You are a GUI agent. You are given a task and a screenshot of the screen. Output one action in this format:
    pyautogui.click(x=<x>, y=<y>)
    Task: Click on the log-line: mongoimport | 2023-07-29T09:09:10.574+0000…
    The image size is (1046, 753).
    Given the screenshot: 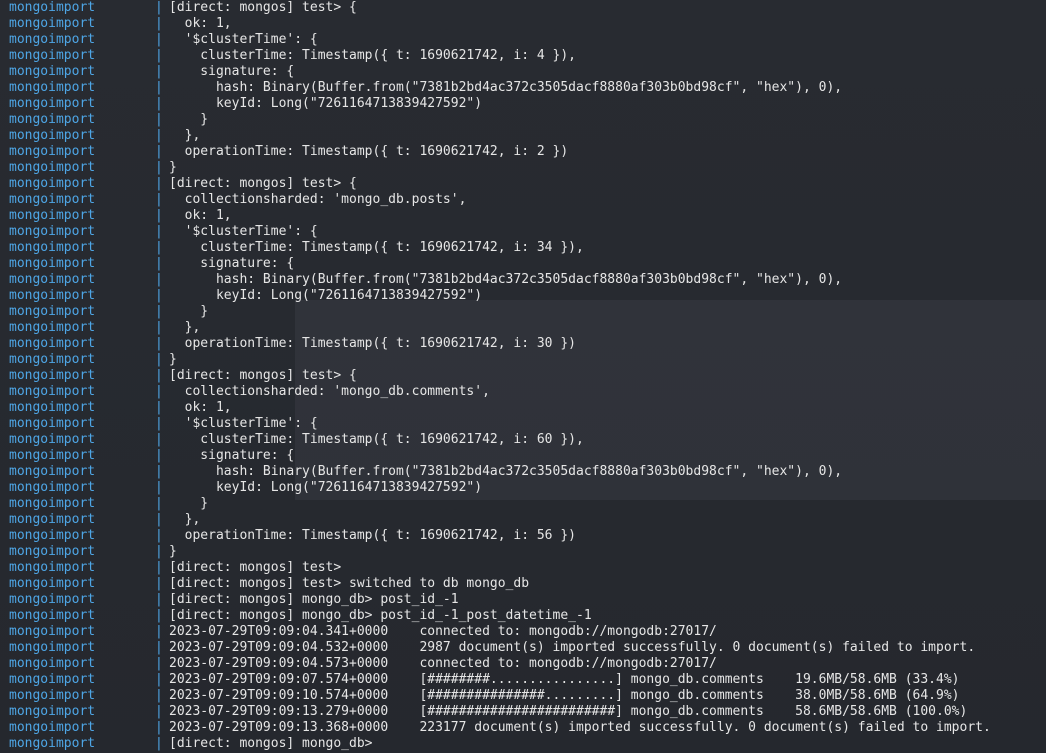 What is the action you would take?
    pyautogui.click(x=523, y=696)
    